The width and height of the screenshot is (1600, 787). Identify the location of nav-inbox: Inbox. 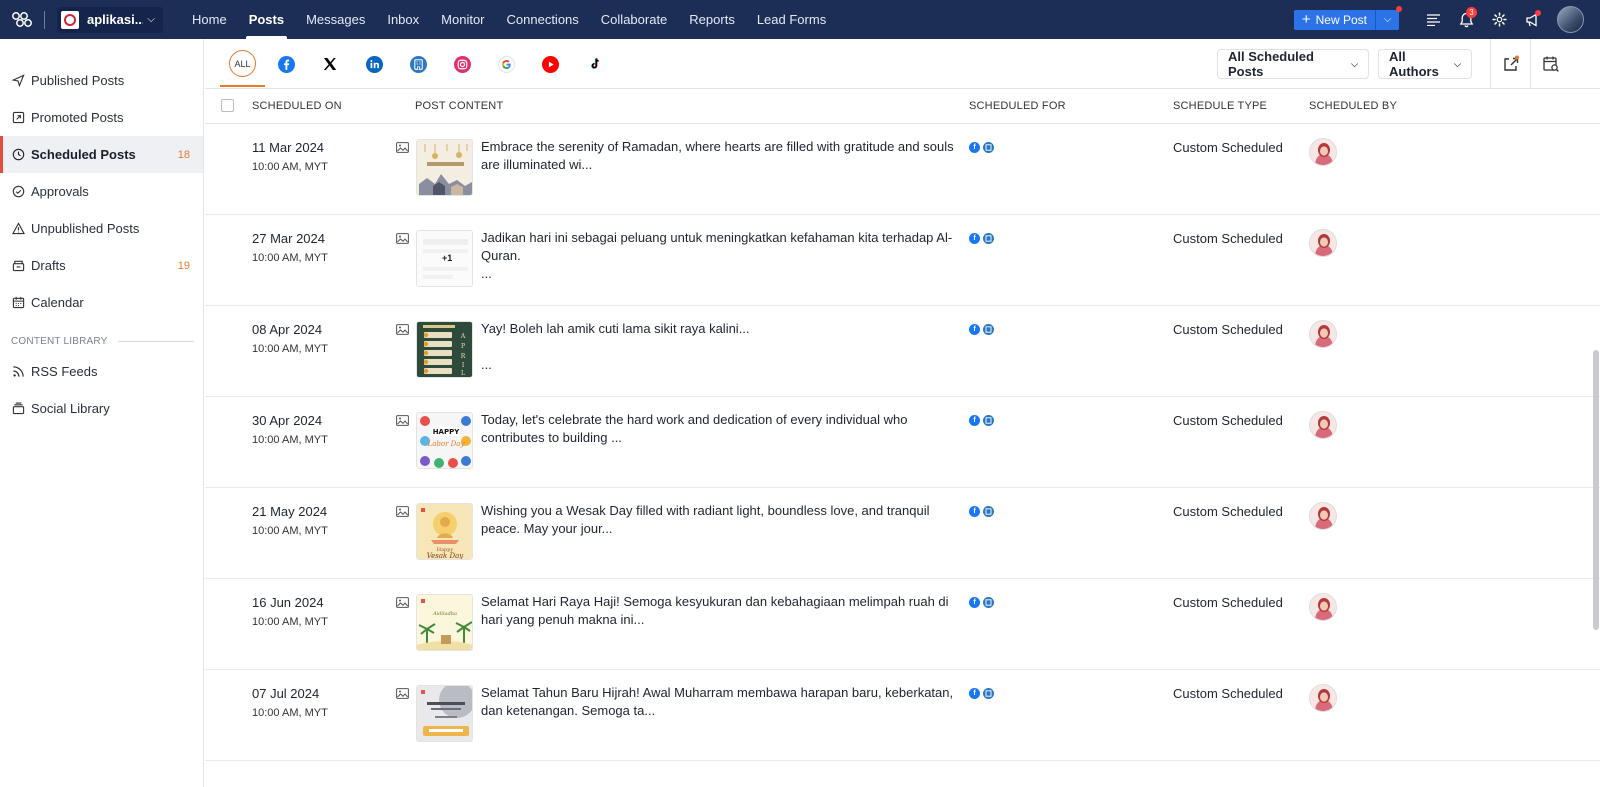
(403, 19).